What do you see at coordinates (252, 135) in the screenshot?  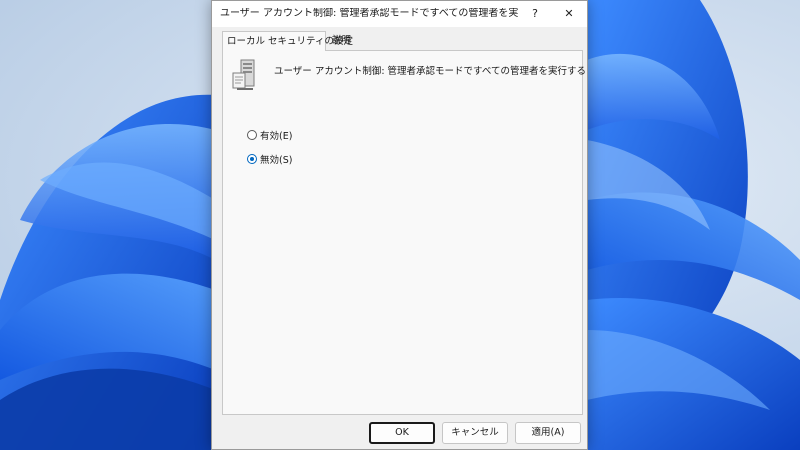 I see `radio-enabled-circle` at bounding box center [252, 135].